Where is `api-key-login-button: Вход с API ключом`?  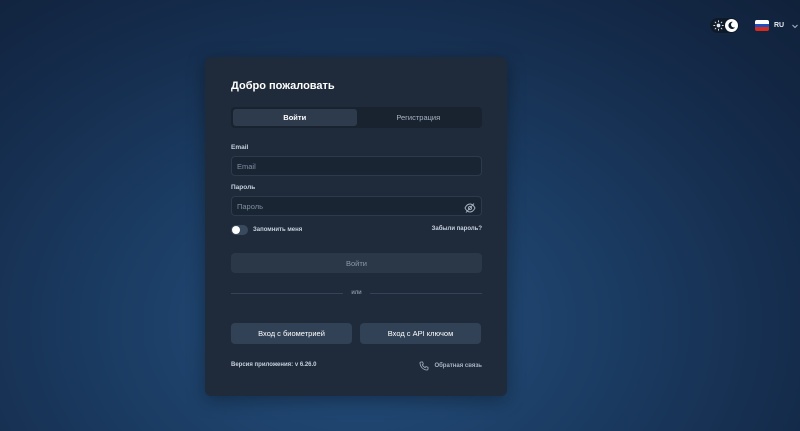
api-key-login-button: Вход с API ключом is located at coordinates (420, 333).